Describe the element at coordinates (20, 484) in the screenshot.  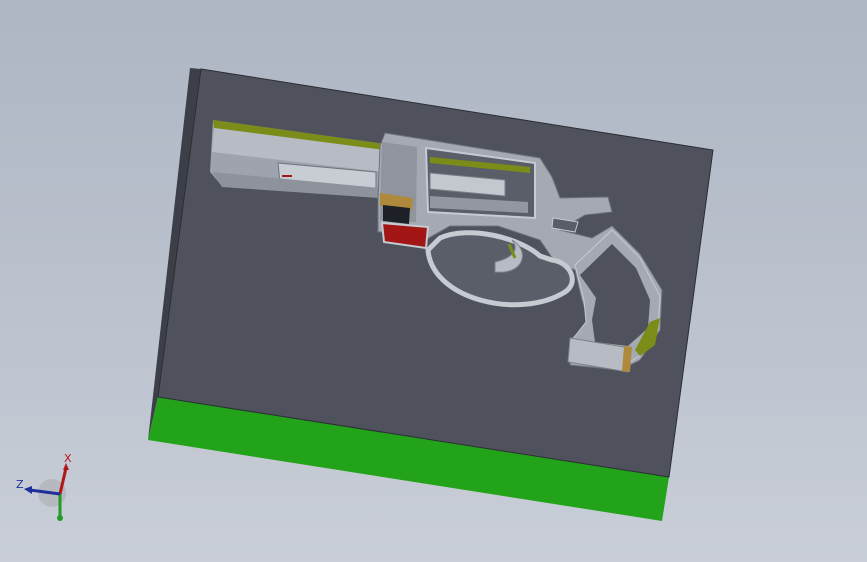
I see `triad-z-label: Z` at that location.